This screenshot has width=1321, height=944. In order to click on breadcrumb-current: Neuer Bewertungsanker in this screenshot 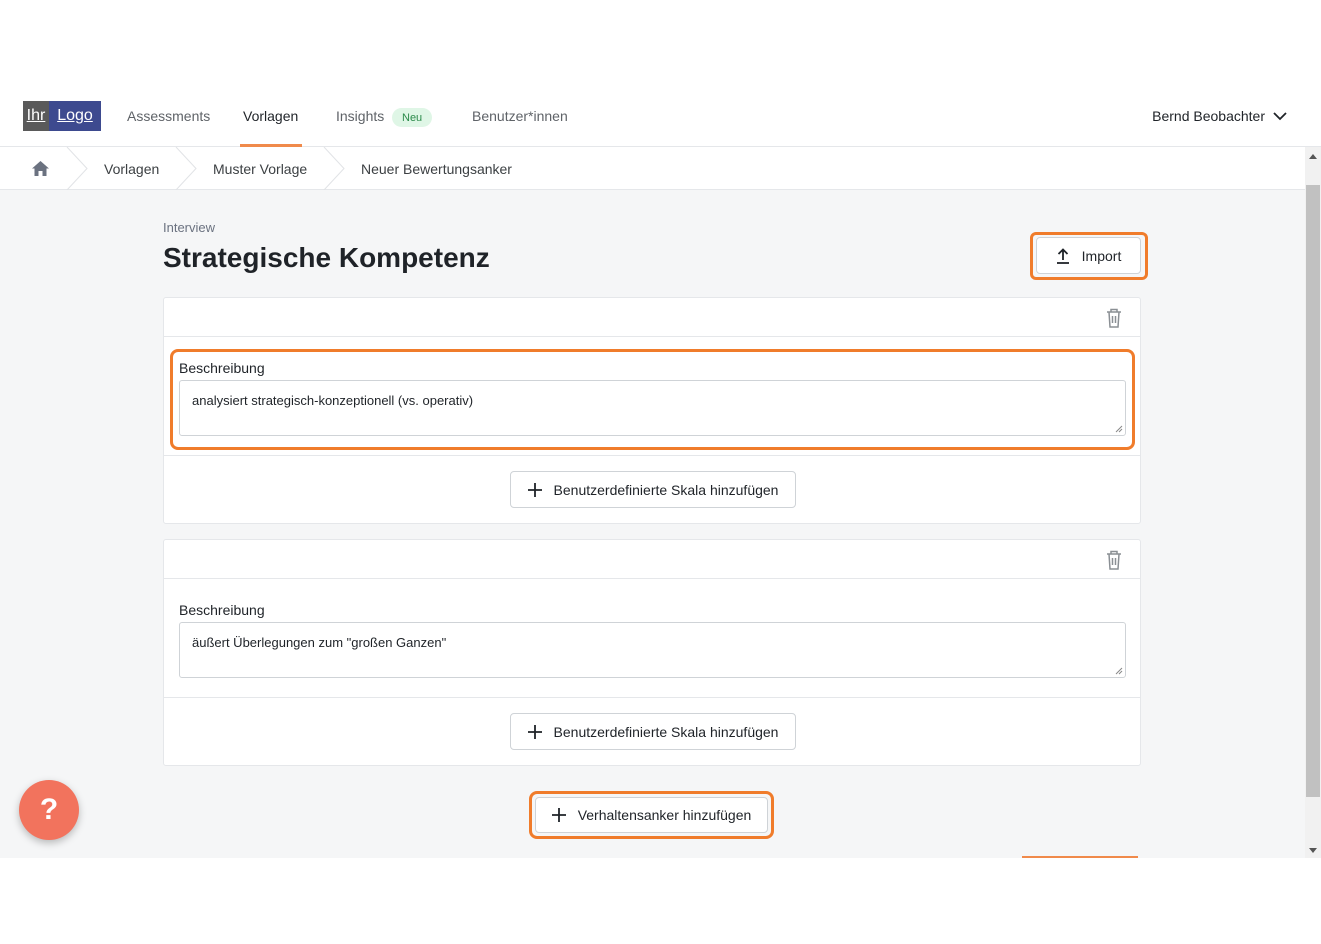, I will do `click(436, 169)`.